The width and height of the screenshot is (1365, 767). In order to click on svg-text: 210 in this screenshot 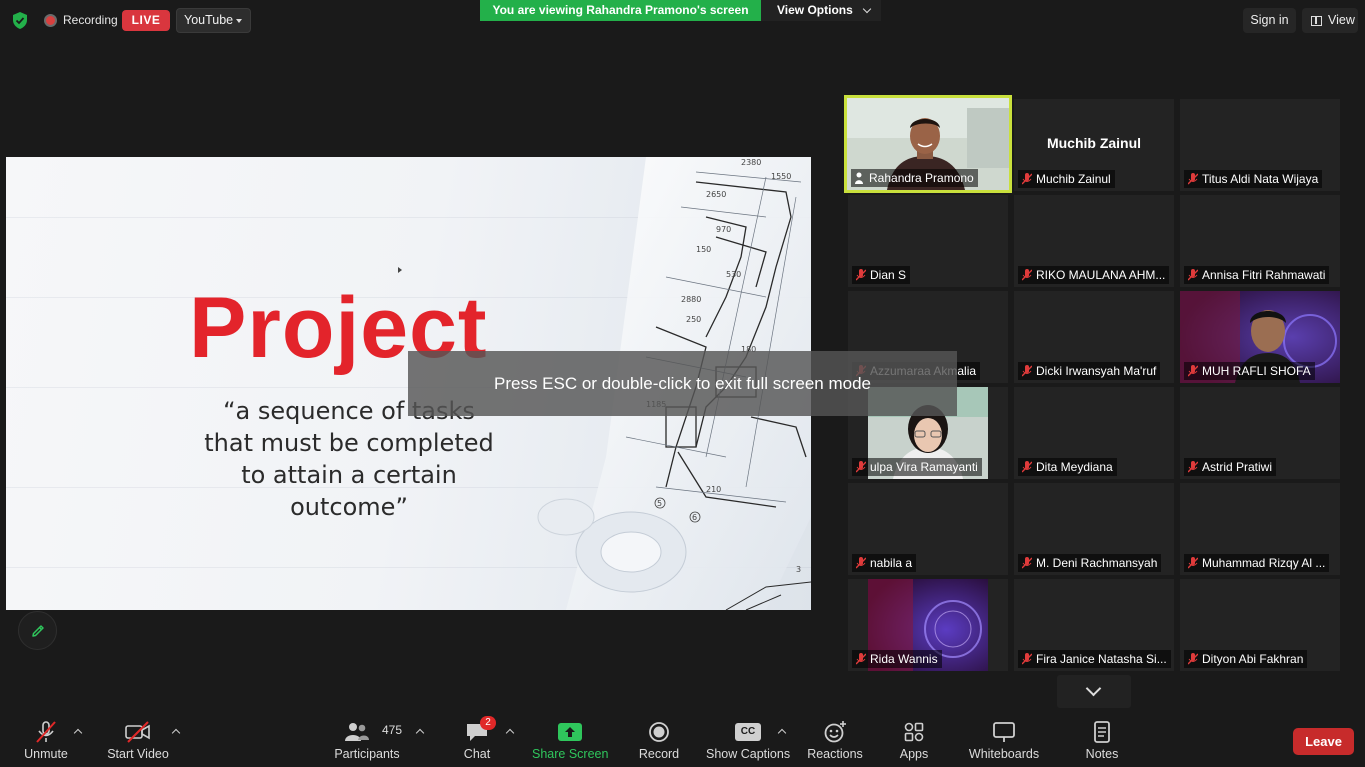, I will do `click(713, 489)`.